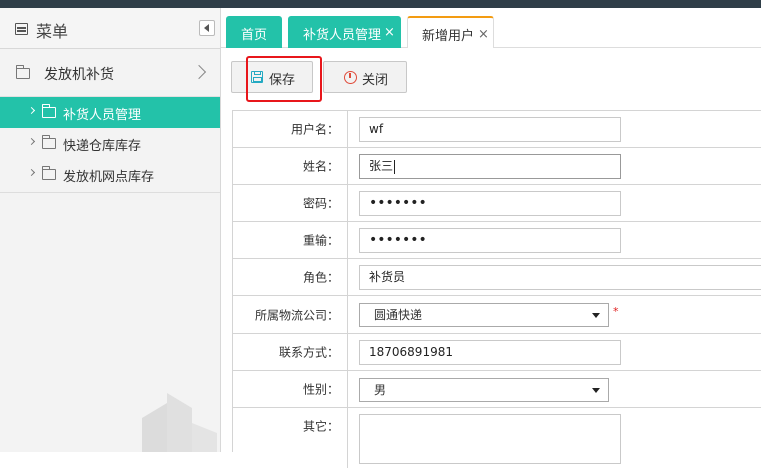 This screenshot has height=468, width=761. I want to click on save-icon, so click(257, 77).